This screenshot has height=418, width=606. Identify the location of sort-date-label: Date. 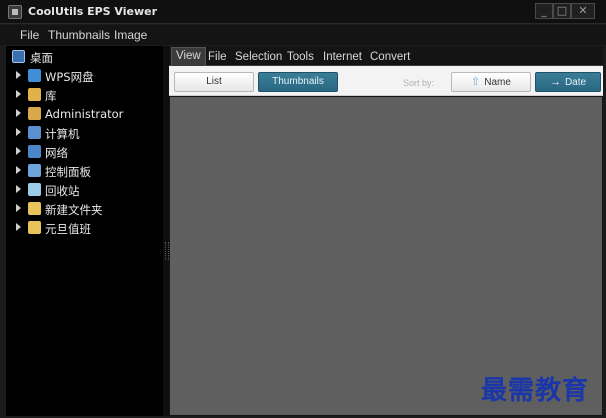
(575, 82).